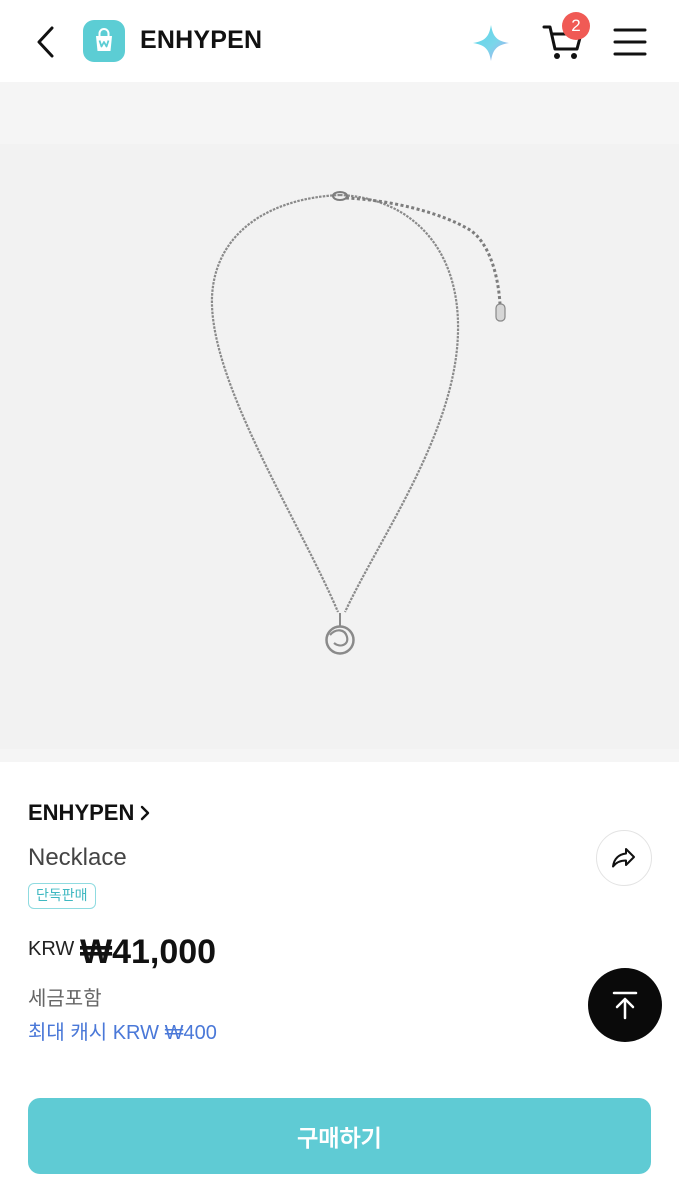  What do you see at coordinates (77, 857) in the screenshot?
I see `product-name: Necklace` at bounding box center [77, 857].